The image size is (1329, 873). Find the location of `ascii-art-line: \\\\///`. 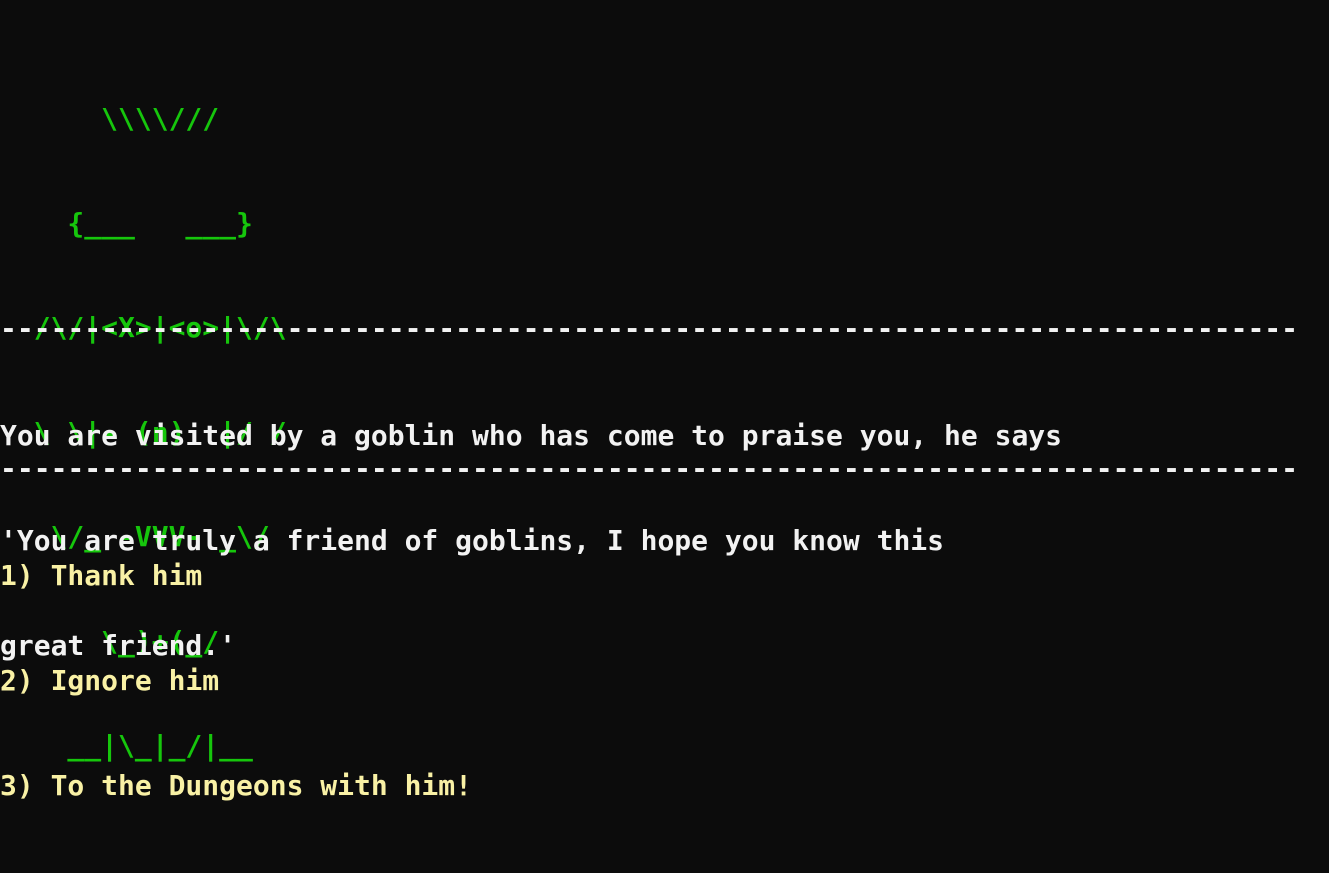

ascii-art-line: \\\\/// is located at coordinates (110, 118).